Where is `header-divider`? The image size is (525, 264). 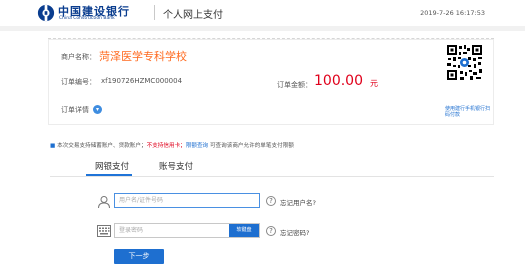
header-divider is located at coordinates (154, 12).